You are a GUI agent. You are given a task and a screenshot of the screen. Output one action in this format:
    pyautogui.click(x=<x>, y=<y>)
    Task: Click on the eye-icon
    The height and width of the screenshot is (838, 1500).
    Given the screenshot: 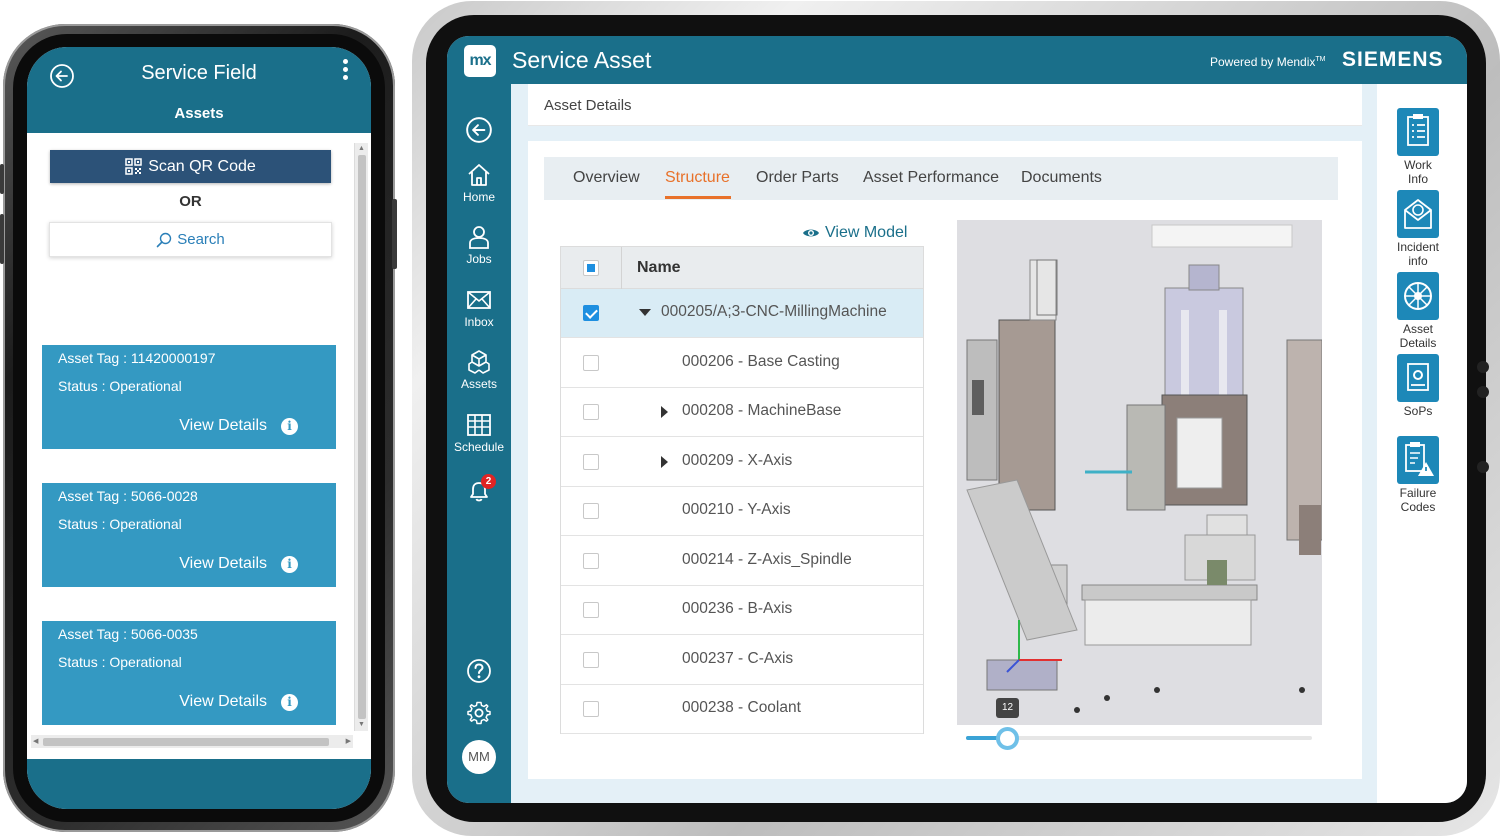 What is the action you would take?
    pyautogui.click(x=811, y=233)
    